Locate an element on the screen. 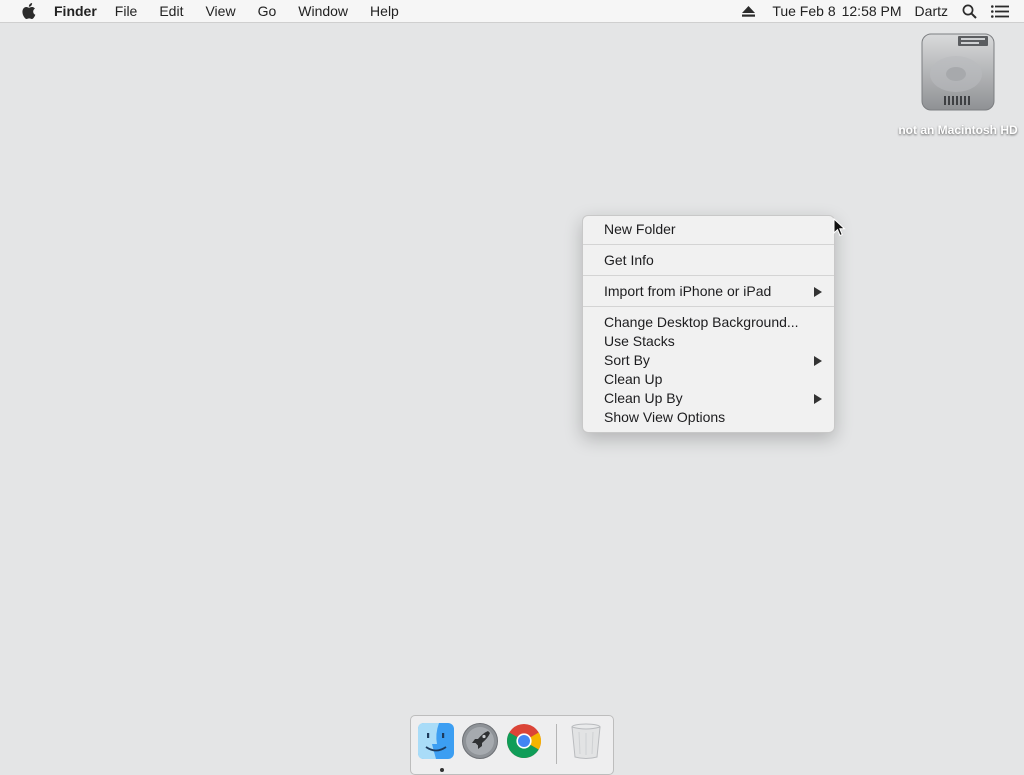 Image resolution: width=1024 pixels, height=775 pixels. menu-item-clean-up-by: Clean Up By is located at coordinates (708, 398).